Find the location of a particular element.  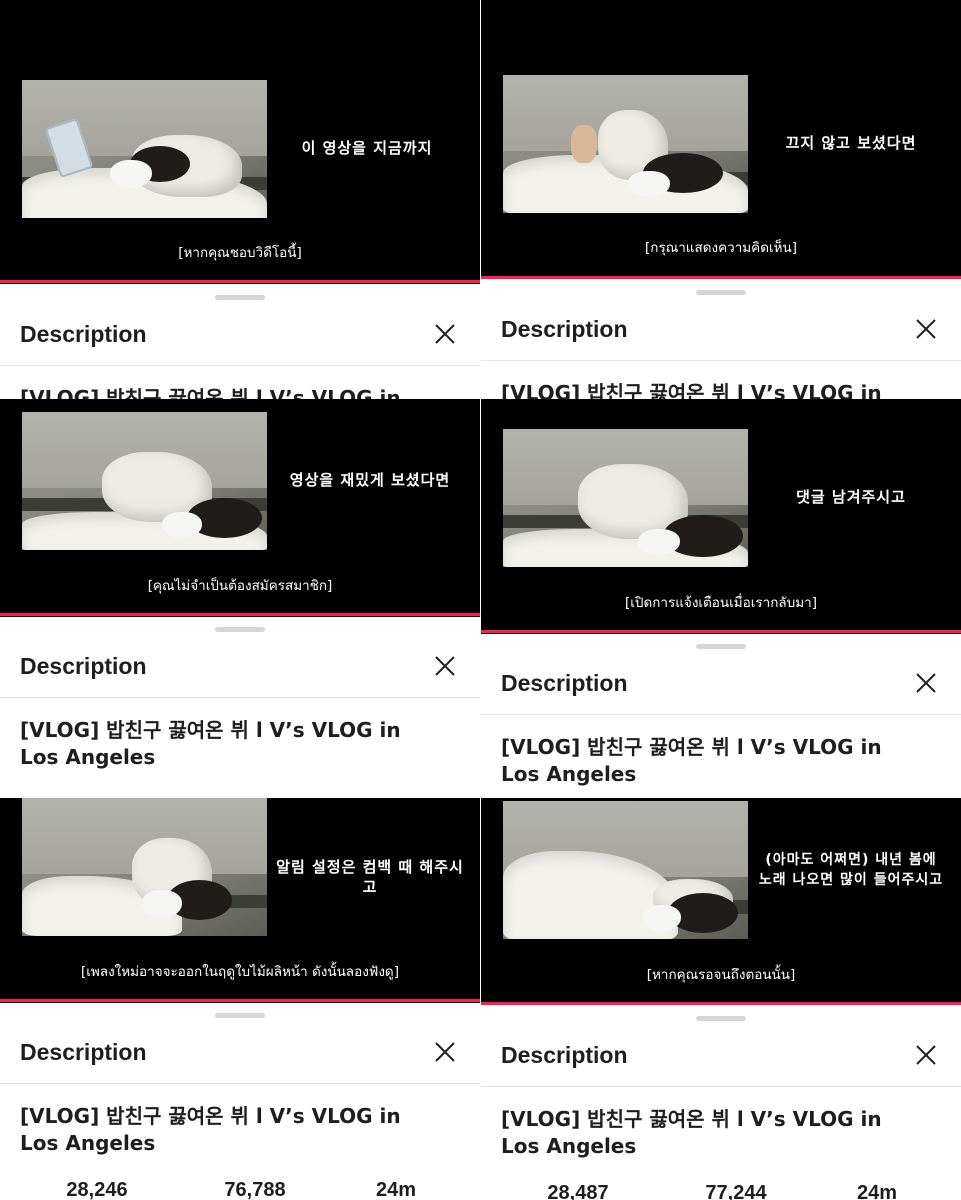

video-player: 끄지 않고 보셨다면 [กรุณาแสดงความคิดเห็น] is located at coordinates (721, 139).